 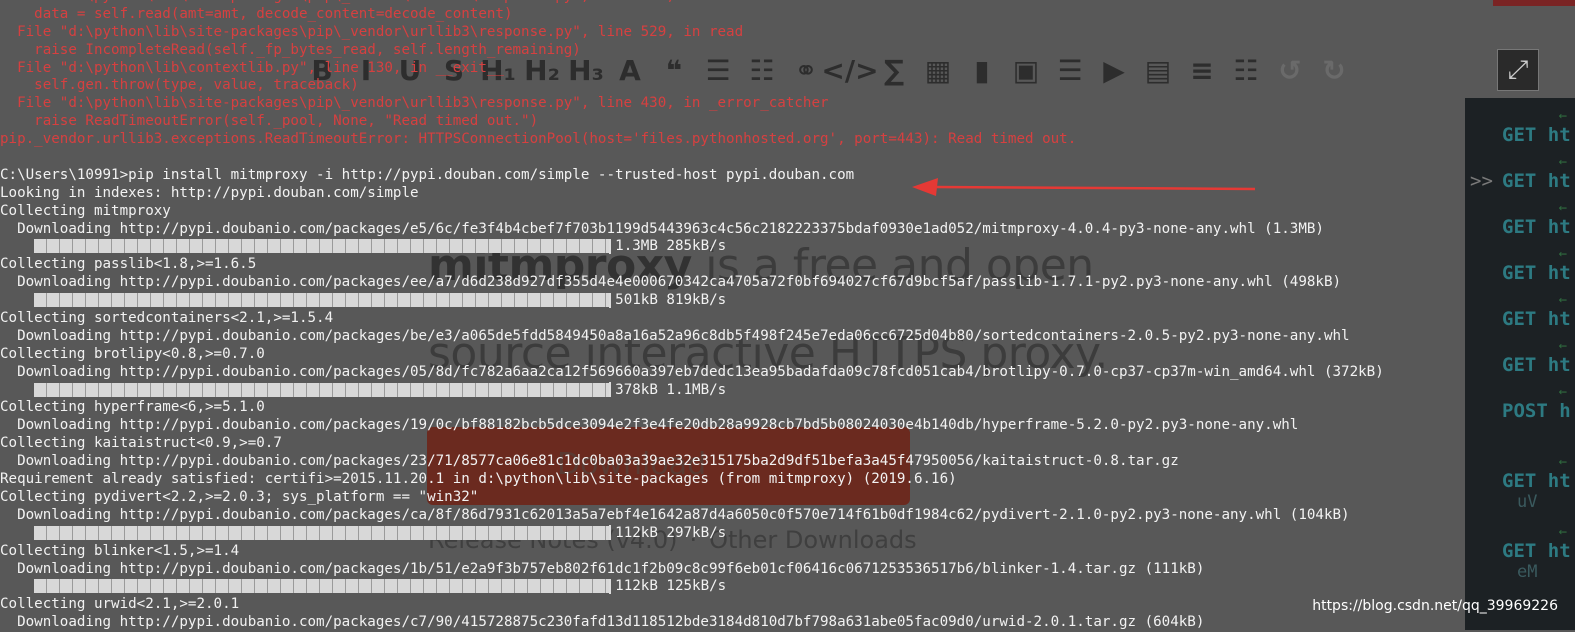 What do you see at coordinates (1084, 187) in the screenshot?
I see `annotation-arrow-icon` at bounding box center [1084, 187].